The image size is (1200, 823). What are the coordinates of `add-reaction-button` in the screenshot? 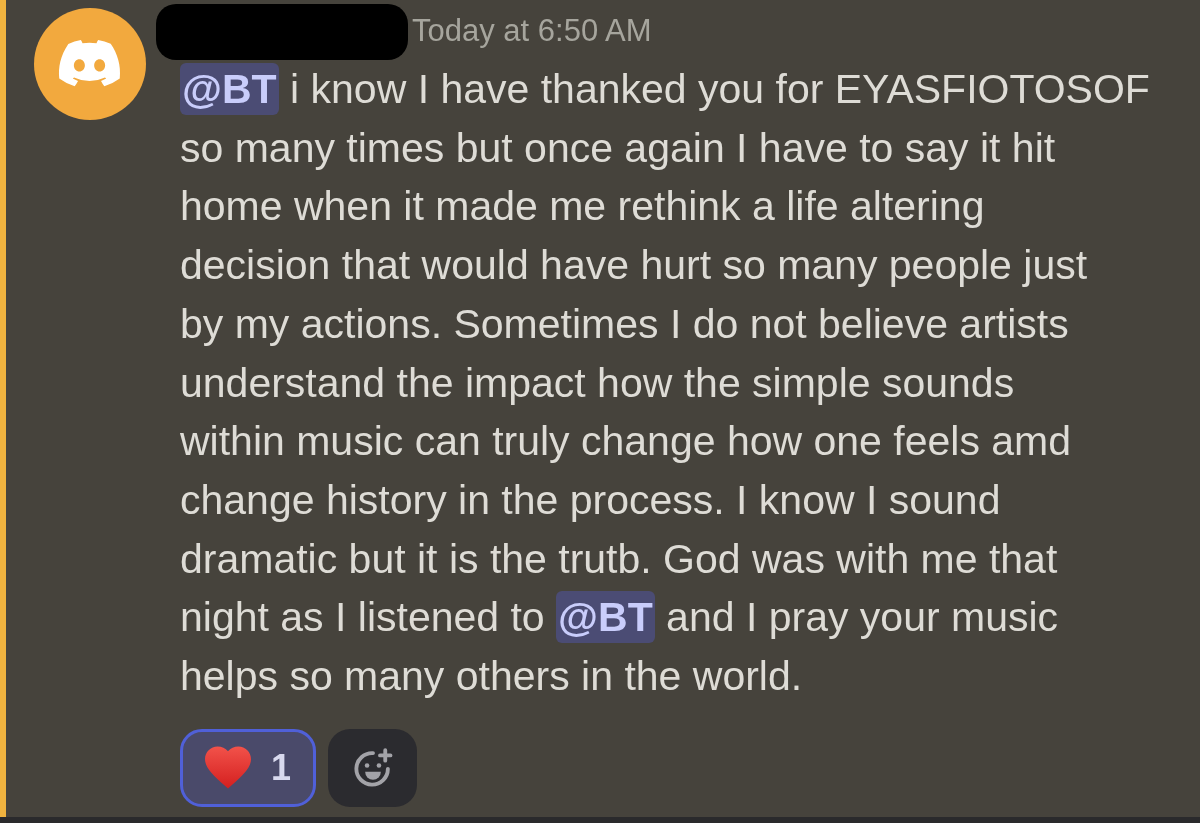 It's located at (373, 767).